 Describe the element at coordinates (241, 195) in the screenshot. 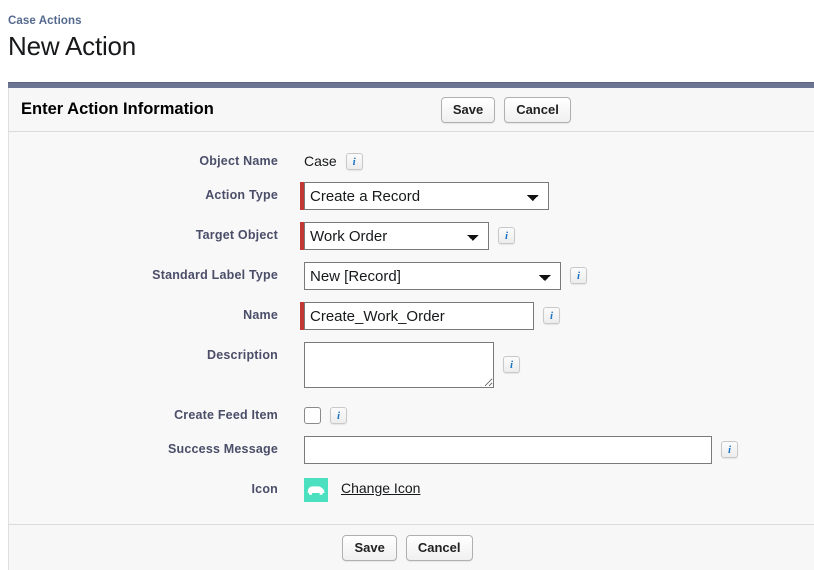

I see `label-action-type: Action Type` at that location.